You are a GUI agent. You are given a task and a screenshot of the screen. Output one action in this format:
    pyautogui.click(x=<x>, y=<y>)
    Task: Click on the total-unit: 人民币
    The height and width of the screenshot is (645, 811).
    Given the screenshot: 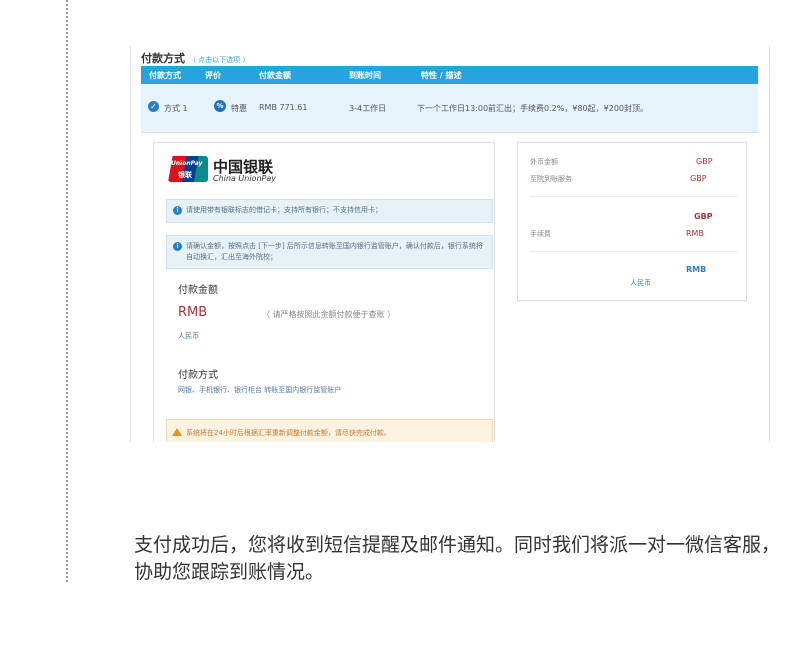 What is the action you would take?
    pyautogui.click(x=640, y=283)
    